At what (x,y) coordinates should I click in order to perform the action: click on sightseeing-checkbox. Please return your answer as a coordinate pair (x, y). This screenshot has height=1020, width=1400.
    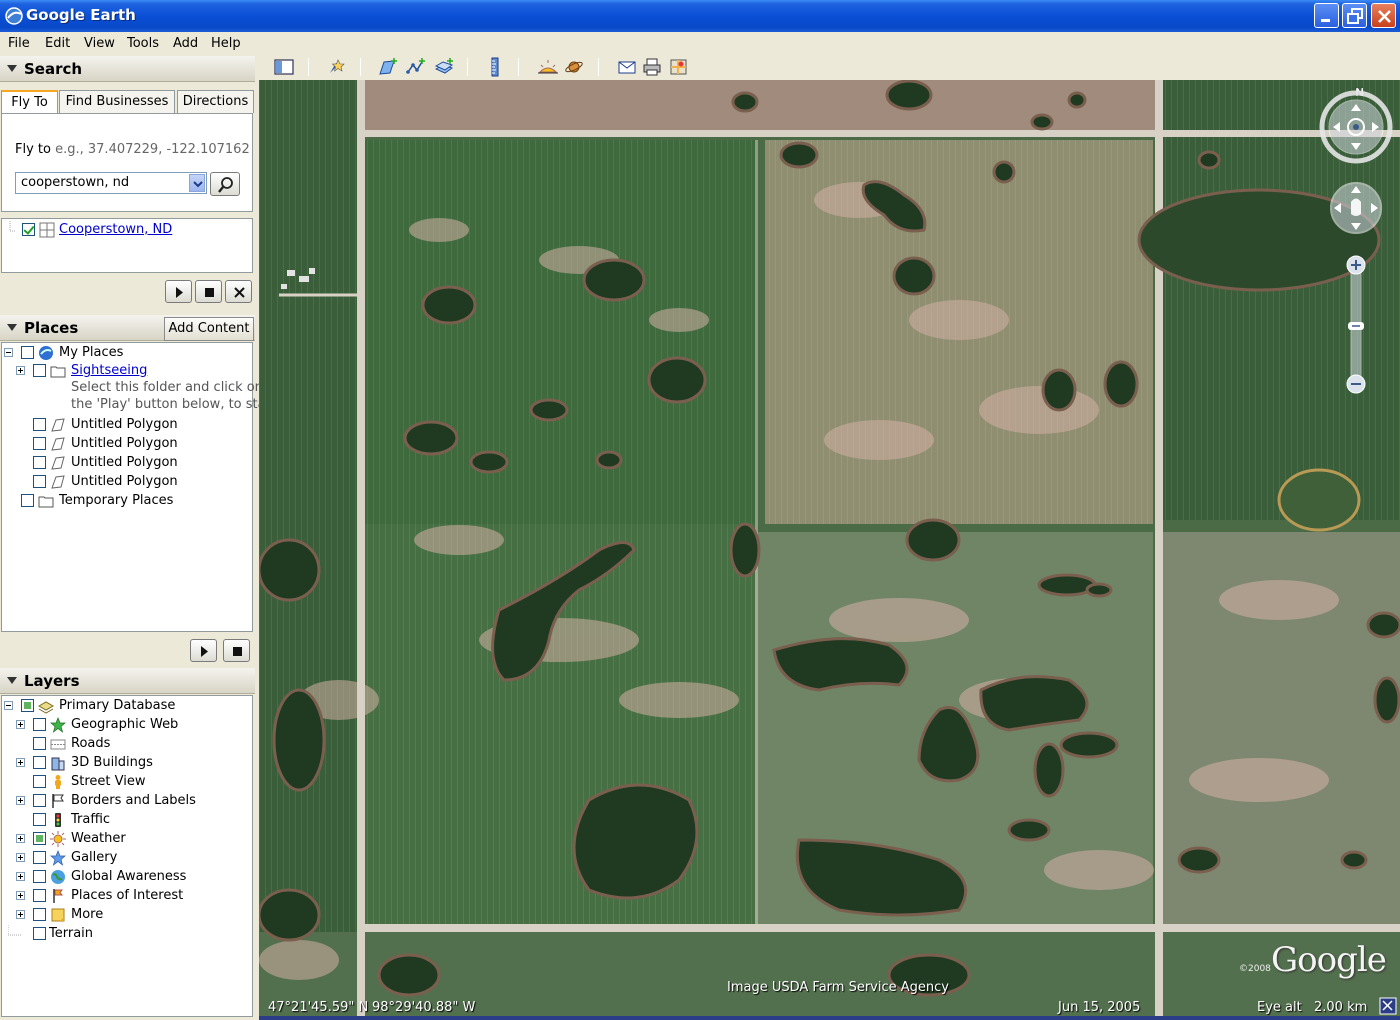
    Looking at the image, I should click on (39, 370).